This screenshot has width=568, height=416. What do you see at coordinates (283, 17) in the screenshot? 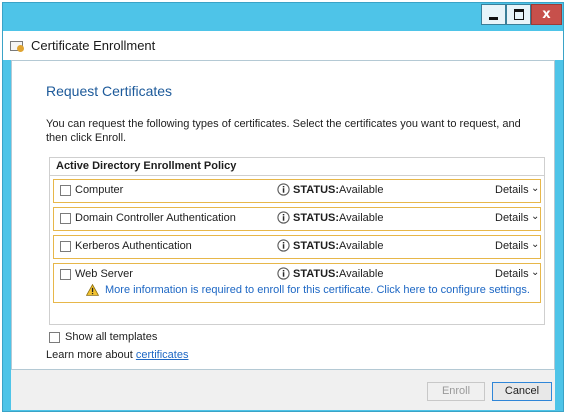
I see `title-bar: x` at bounding box center [283, 17].